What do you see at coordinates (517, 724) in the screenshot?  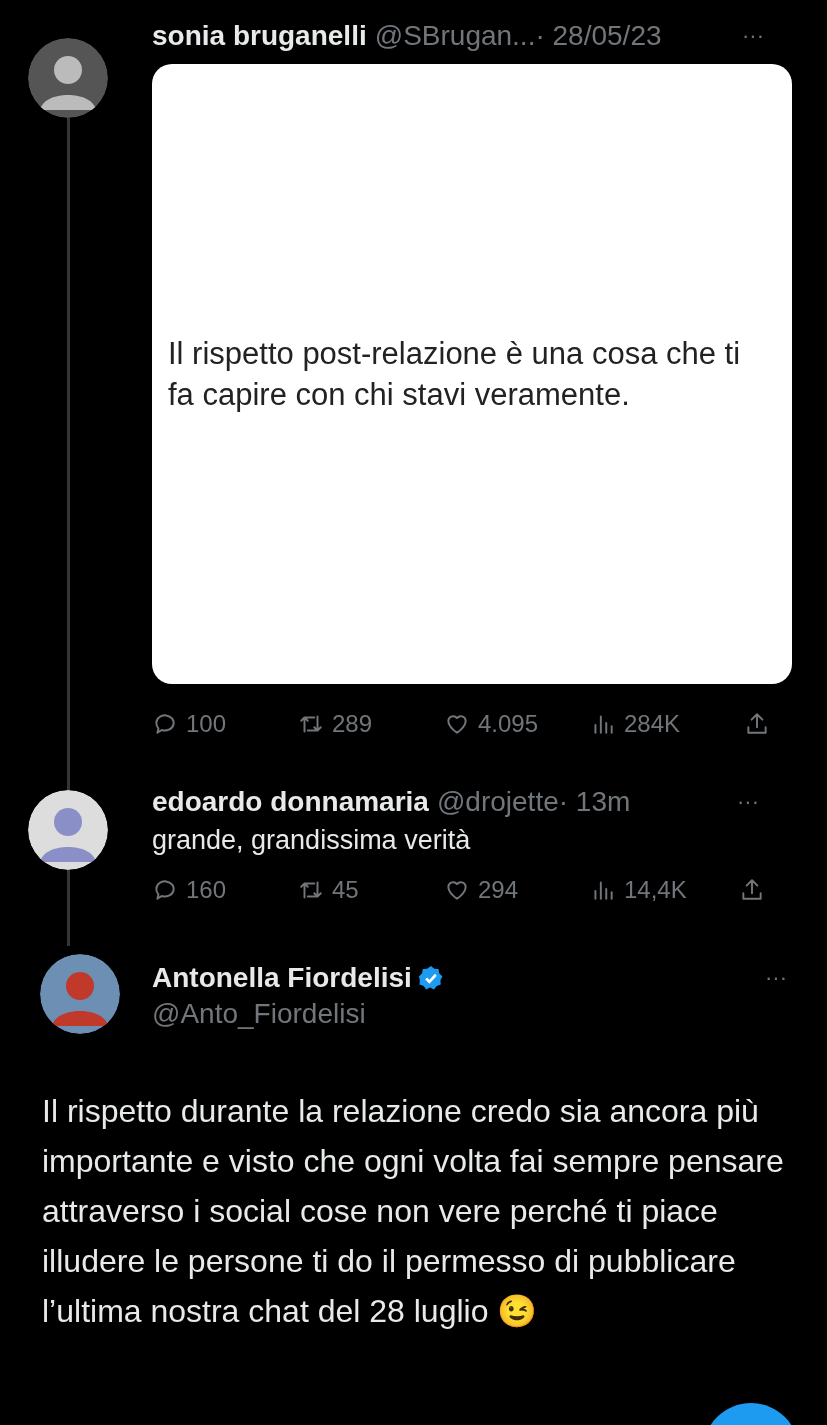 I see `like-button: 4.095` at bounding box center [517, 724].